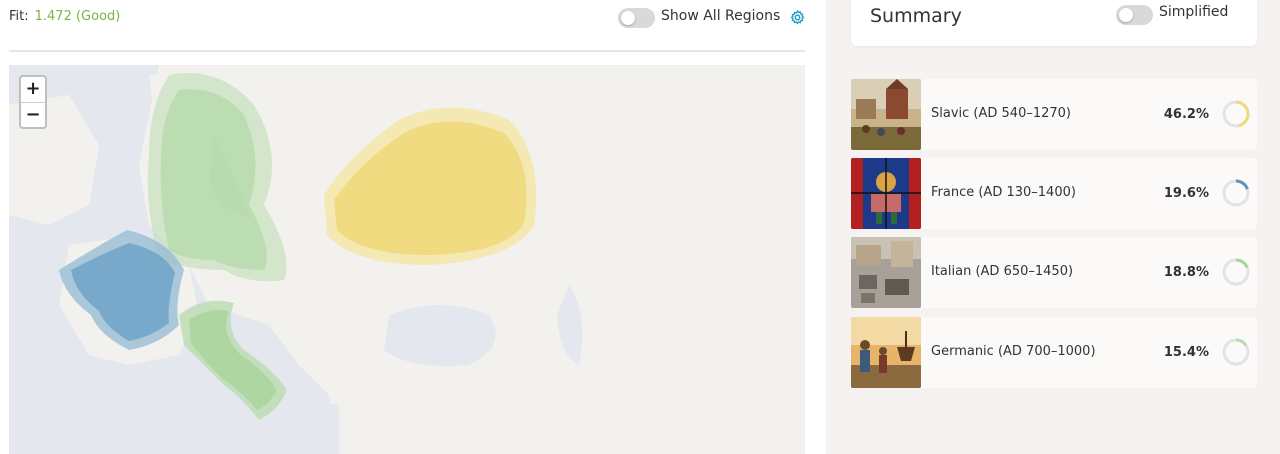  I want to click on population-row-germanic: Germanic (AD 700–1000) 15.4%, so click(1054, 352).